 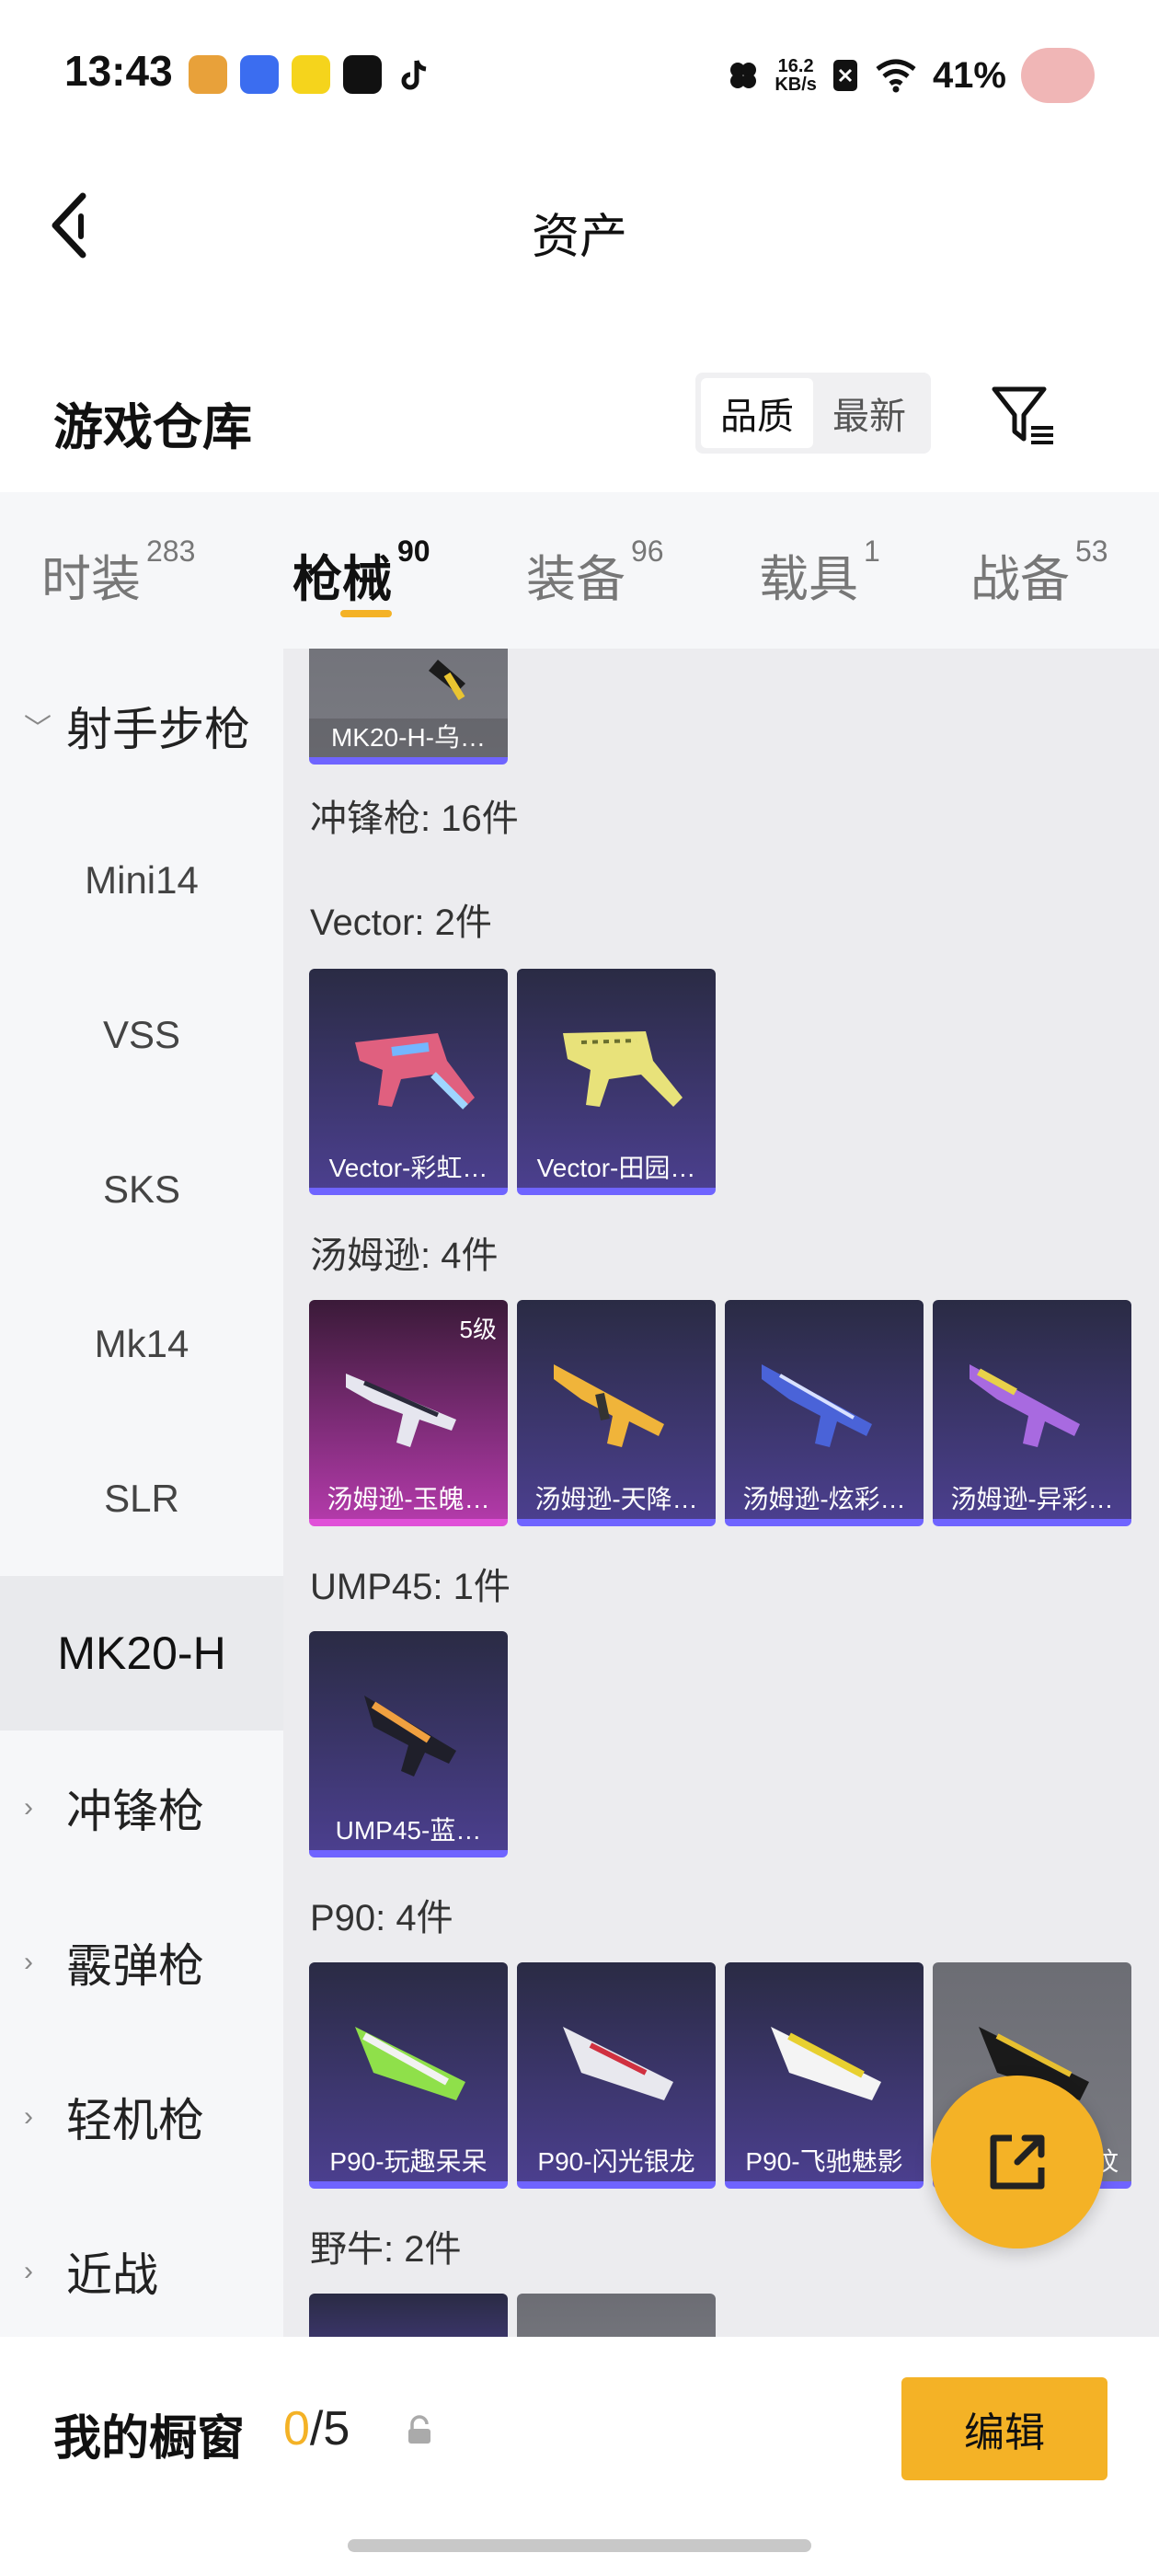 I want to click on section-title-thompson: 汤姆逊: 4件, so click(x=404, y=1256).